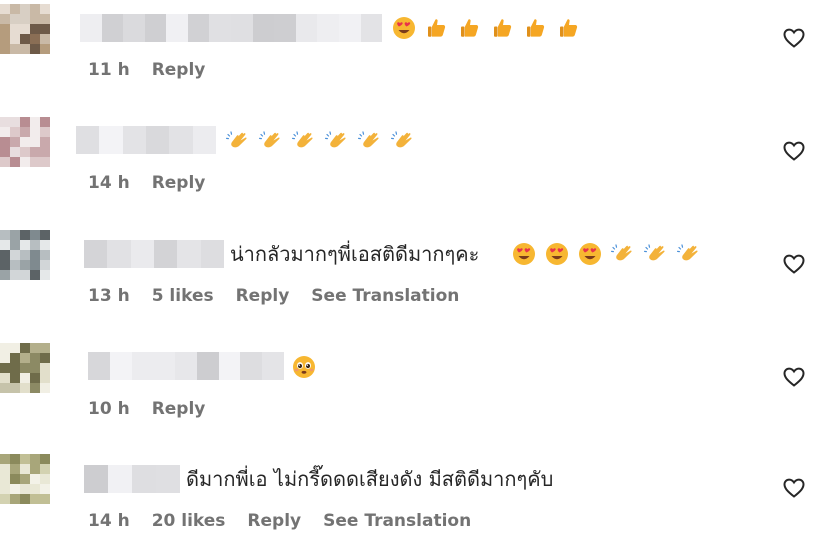 The image size is (820, 552). What do you see at coordinates (146, 183) in the screenshot?
I see `comment-meta: 14 h Reply` at bounding box center [146, 183].